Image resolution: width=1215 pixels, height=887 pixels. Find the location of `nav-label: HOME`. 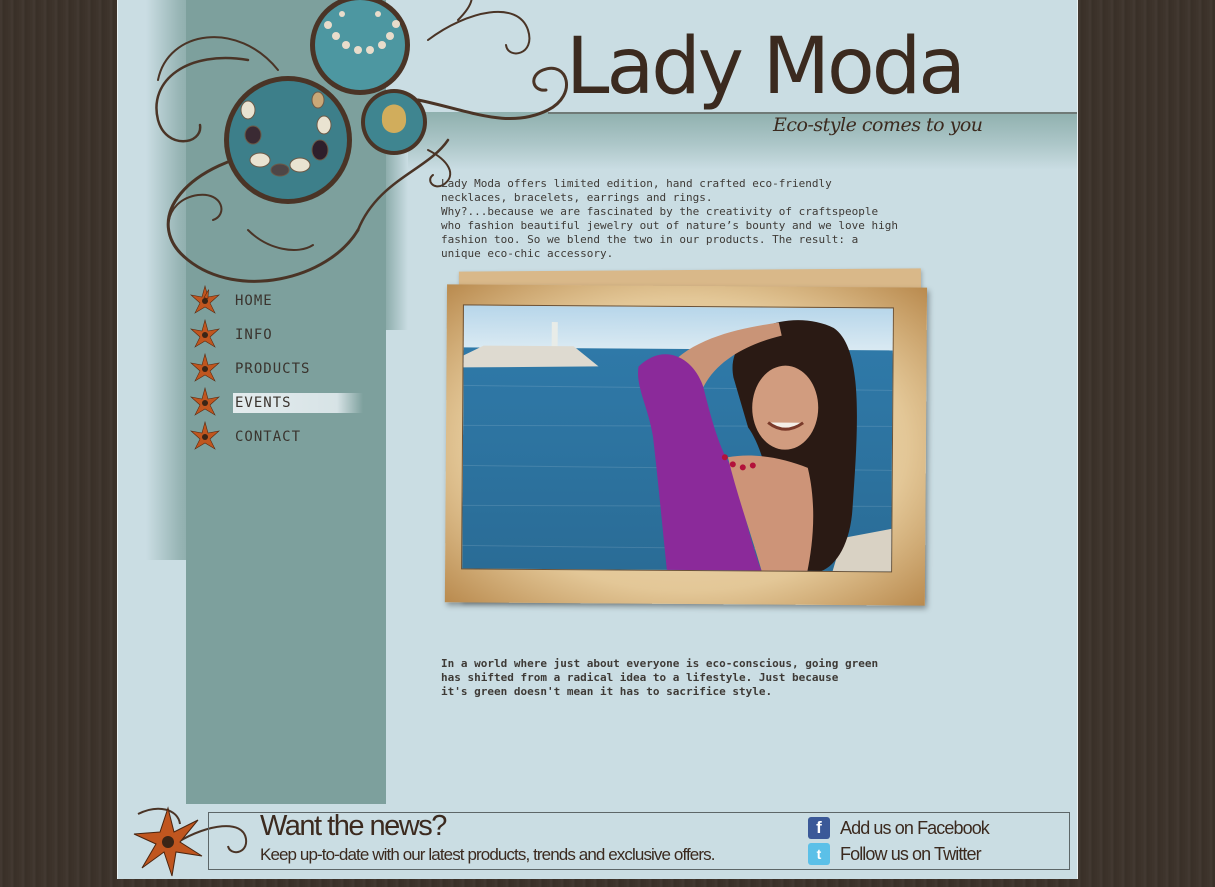

nav-label: HOME is located at coordinates (254, 301).